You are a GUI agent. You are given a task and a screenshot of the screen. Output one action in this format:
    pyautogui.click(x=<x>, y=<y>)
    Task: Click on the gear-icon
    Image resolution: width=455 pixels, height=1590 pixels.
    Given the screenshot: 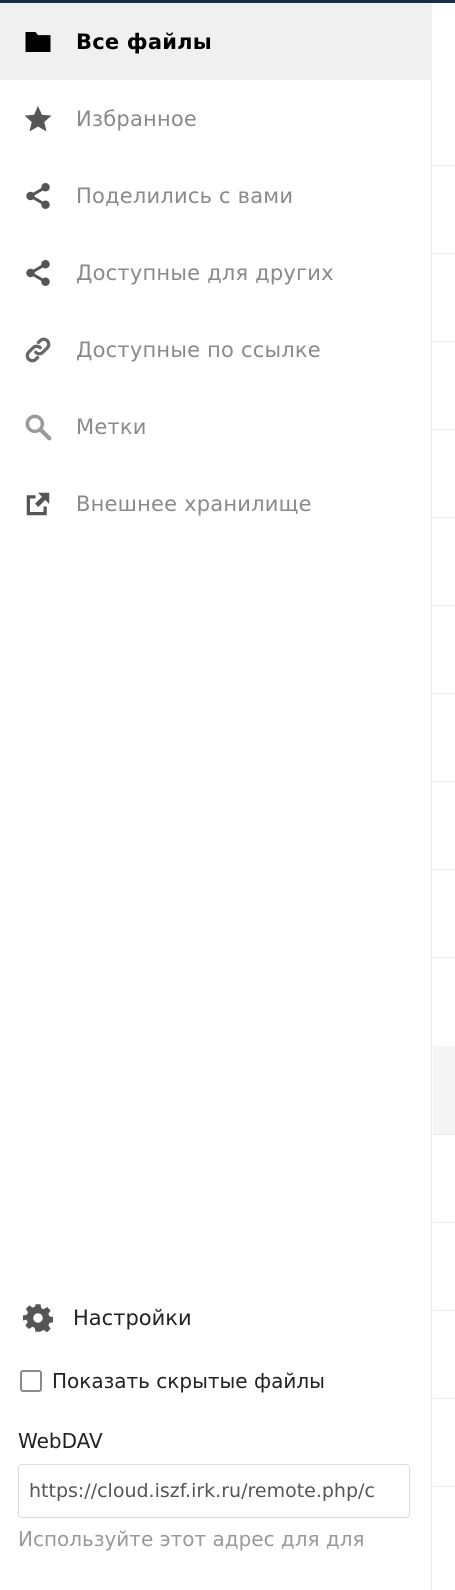 What is the action you would take?
    pyautogui.click(x=38, y=1318)
    